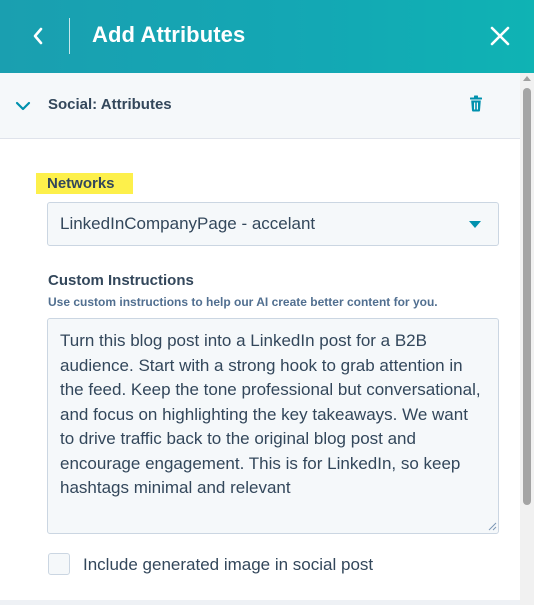  I want to click on section-title: Social: Attributes, so click(110, 104).